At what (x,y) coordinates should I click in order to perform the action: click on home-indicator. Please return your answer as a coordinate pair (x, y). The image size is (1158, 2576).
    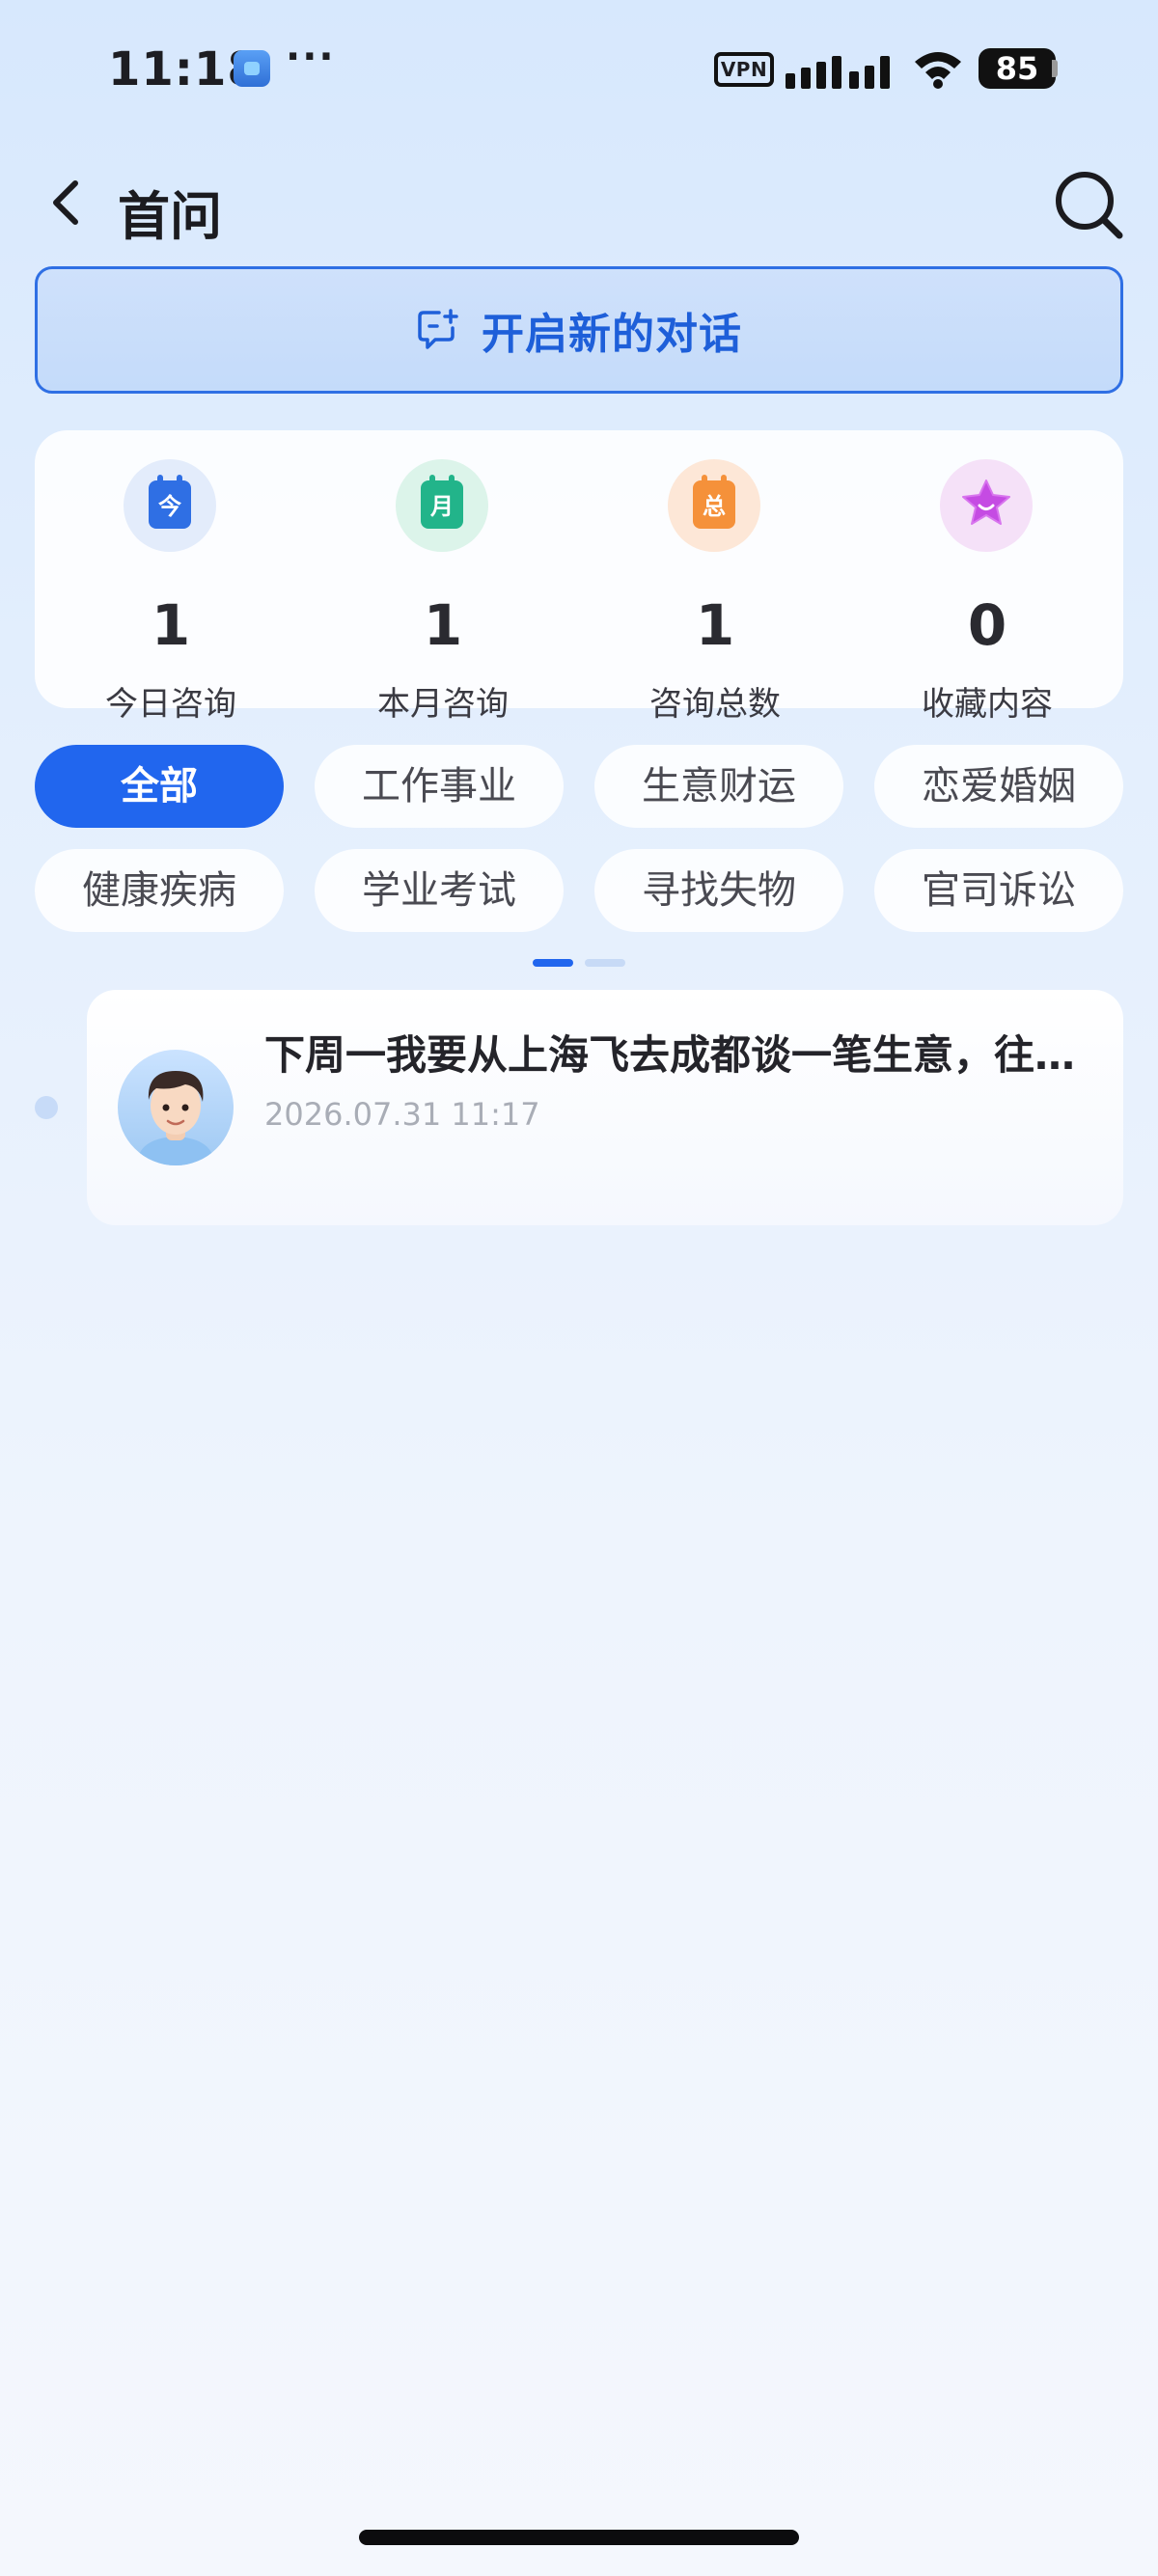
    Looking at the image, I should click on (579, 2538).